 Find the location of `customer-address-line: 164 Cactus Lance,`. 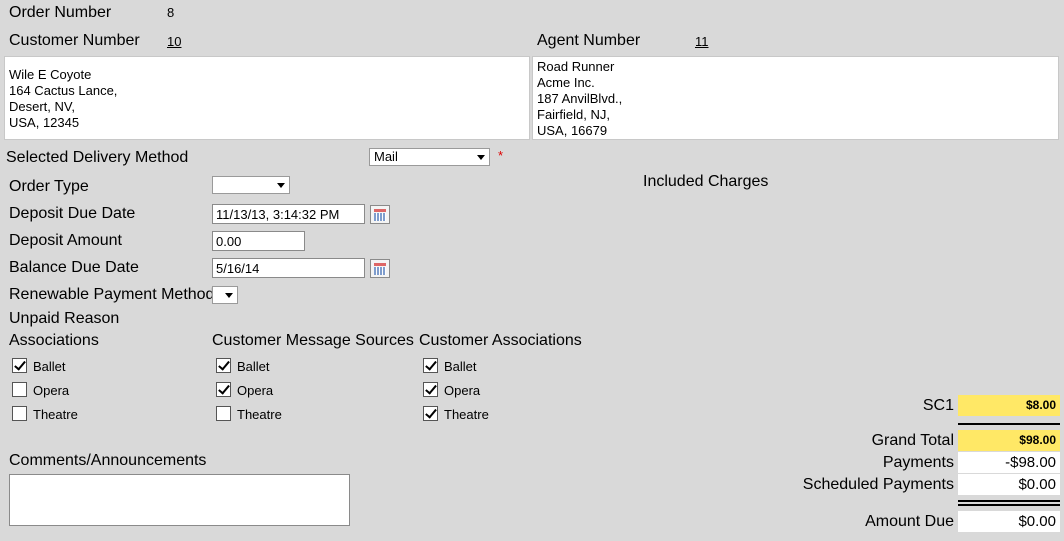

customer-address-line: 164 Cactus Lance, is located at coordinates (63, 90).